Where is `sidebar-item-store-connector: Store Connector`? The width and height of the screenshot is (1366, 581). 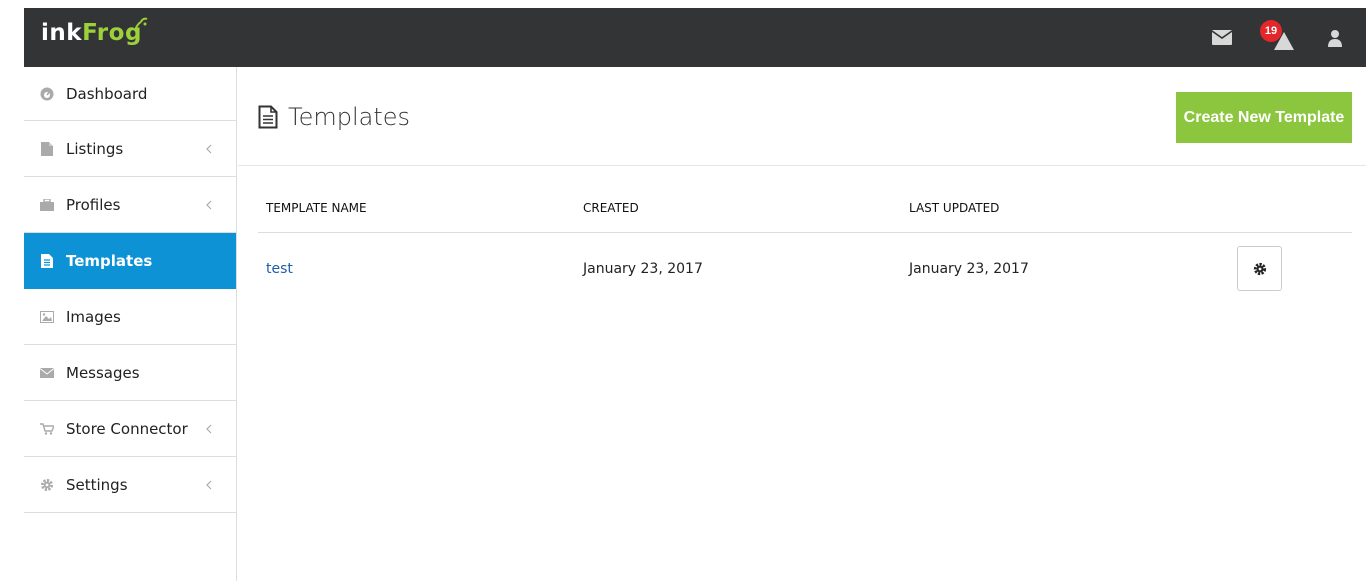 sidebar-item-store-connector: Store Connector is located at coordinates (130, 429).